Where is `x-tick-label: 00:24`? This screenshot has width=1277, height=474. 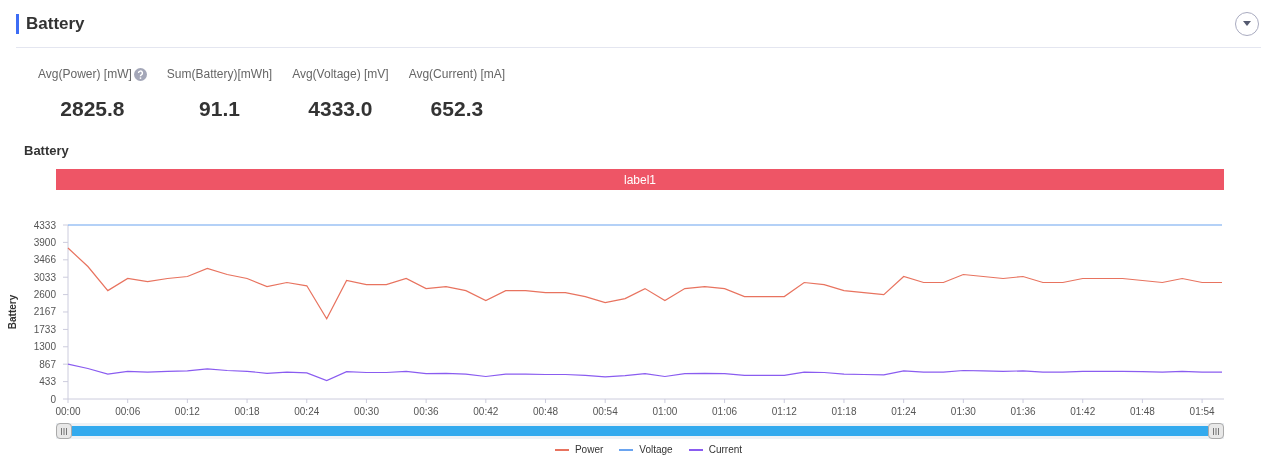 x-tick-label: 00:24 is located at coordinates (307, 411).